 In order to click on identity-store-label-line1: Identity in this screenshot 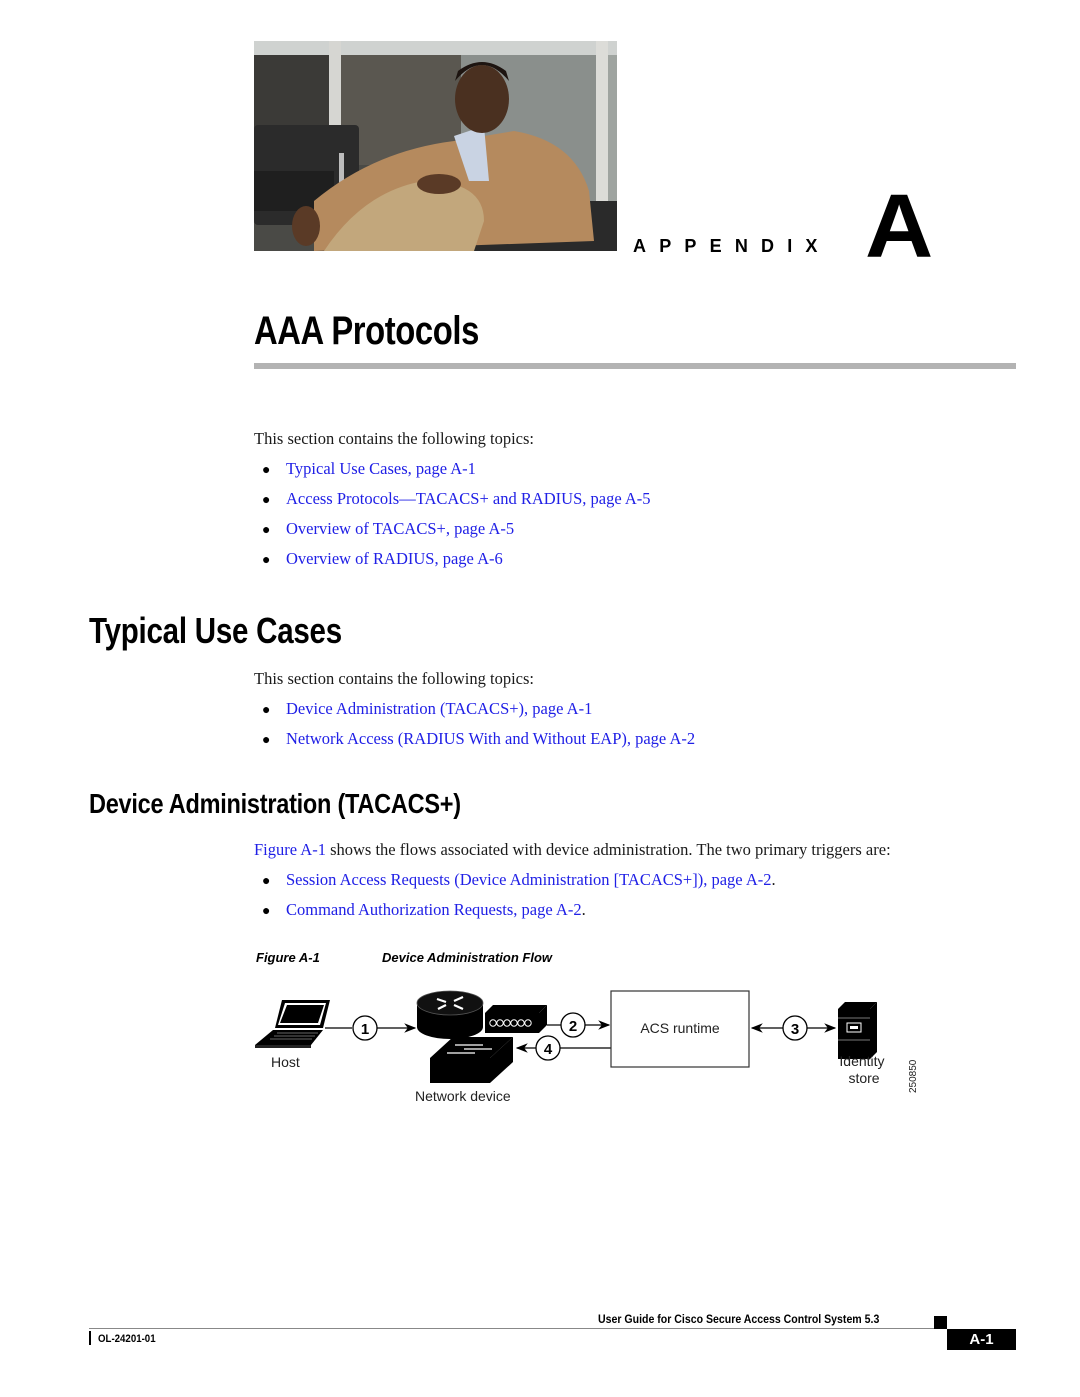, I will do `click(861, 1061)`.